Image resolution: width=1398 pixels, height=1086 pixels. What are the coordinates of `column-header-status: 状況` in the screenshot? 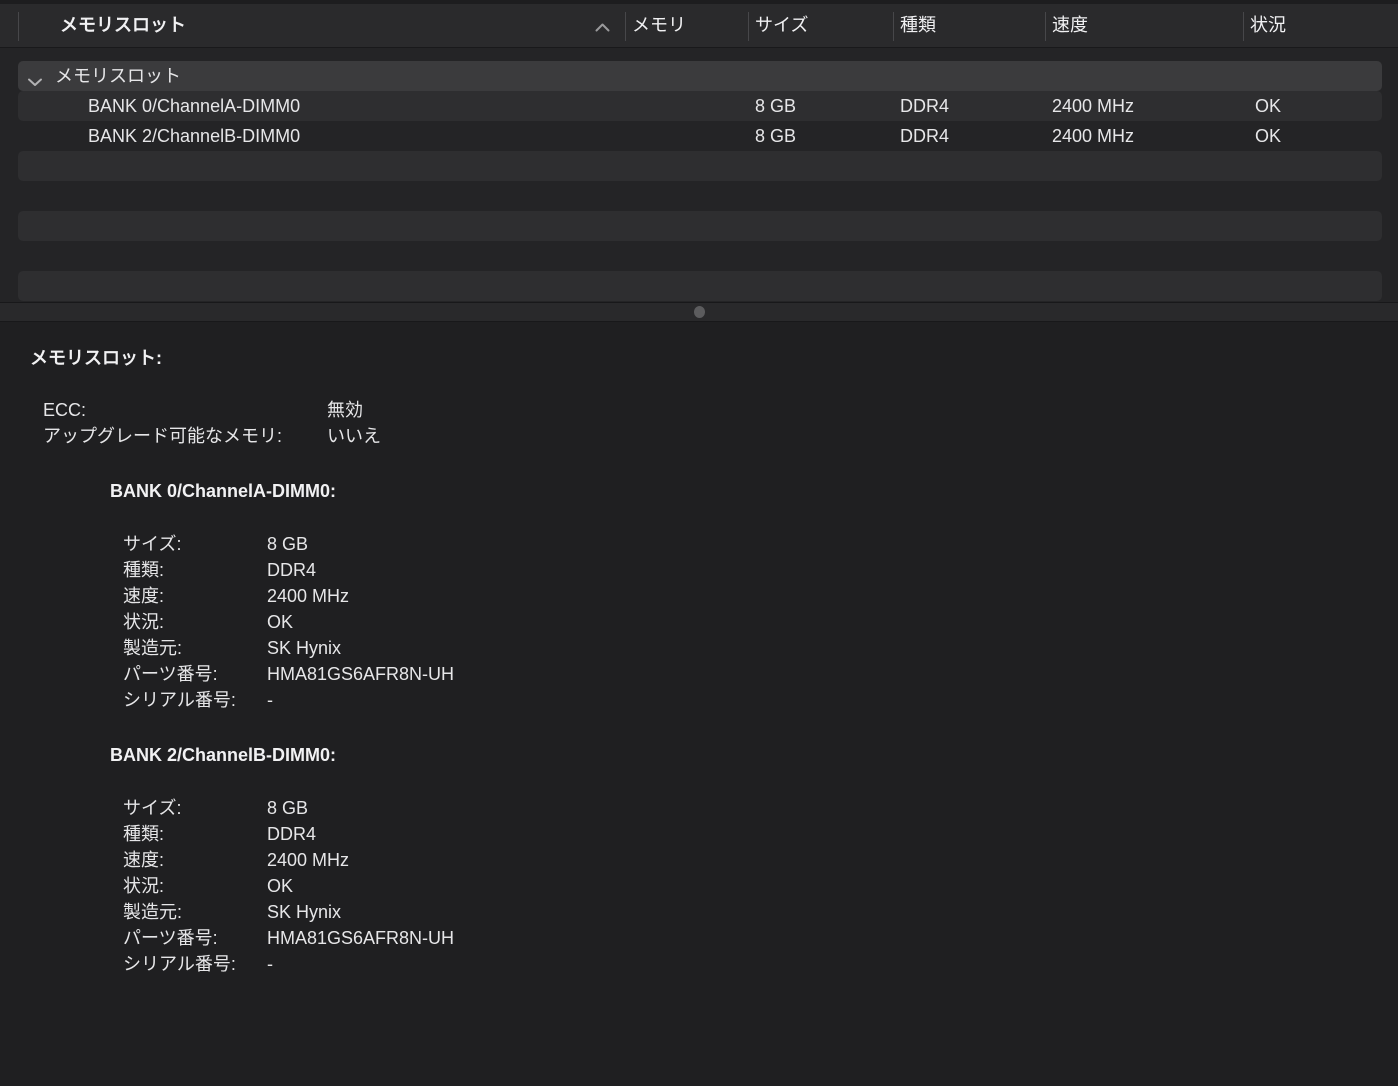 It's located at (1268, 25).